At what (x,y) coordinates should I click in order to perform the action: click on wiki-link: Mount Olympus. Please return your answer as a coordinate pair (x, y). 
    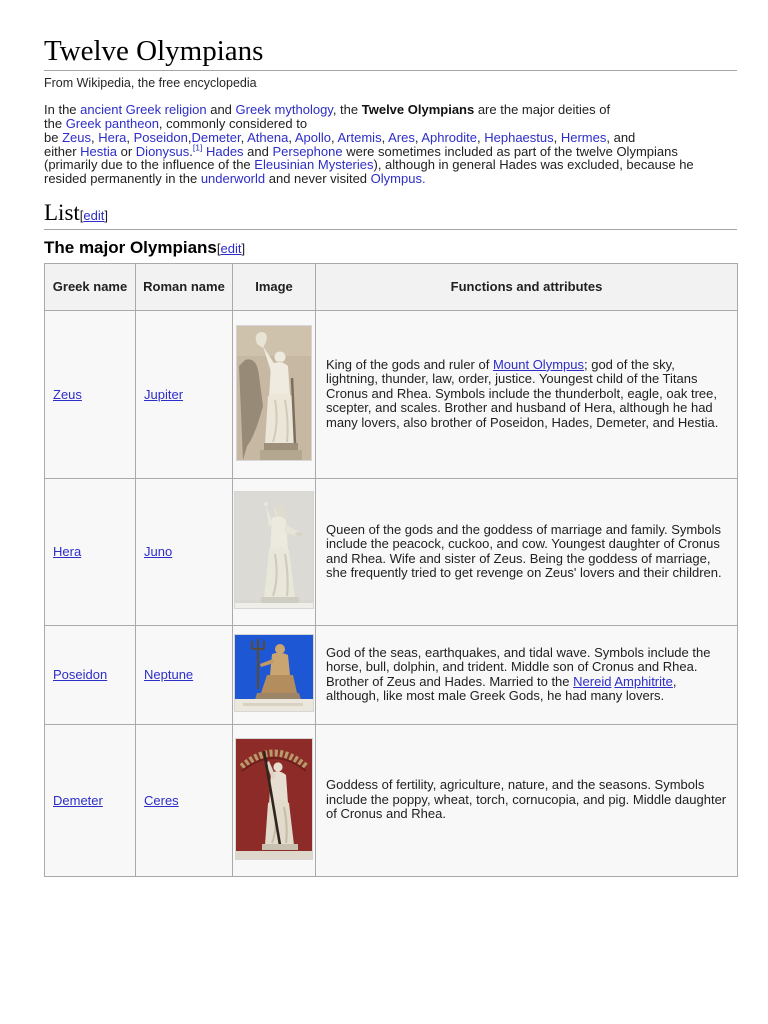
    Looking at the image, I should click on (538, 364).